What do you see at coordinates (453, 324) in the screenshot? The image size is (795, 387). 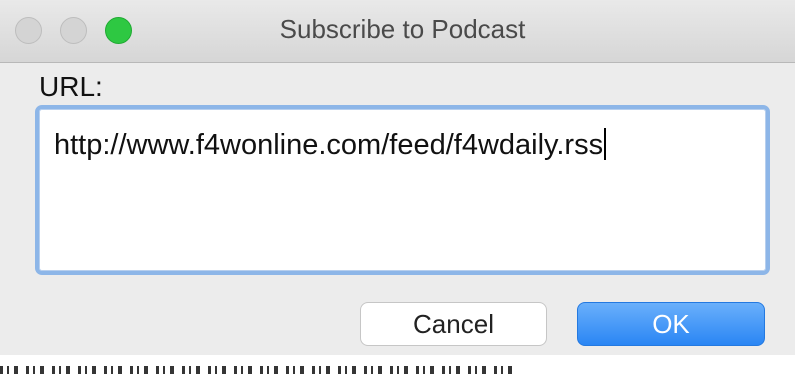 I see `cancel-button: Cancel` at bounding box center [453, 324].